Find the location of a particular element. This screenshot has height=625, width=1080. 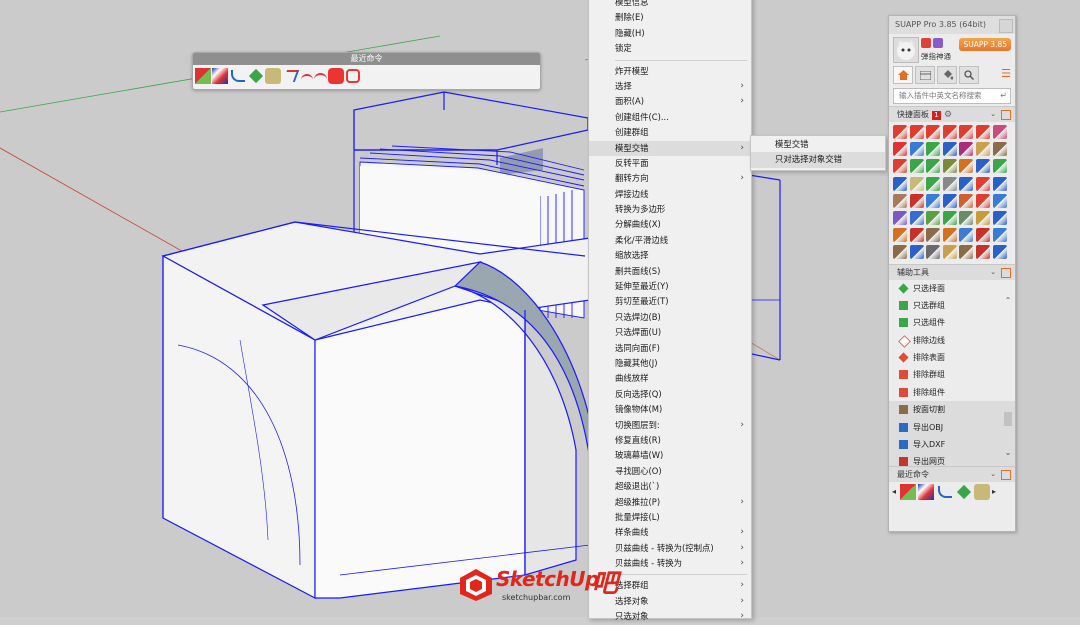

paint-bucket-tab-icon is located at coordinates (947, 75).